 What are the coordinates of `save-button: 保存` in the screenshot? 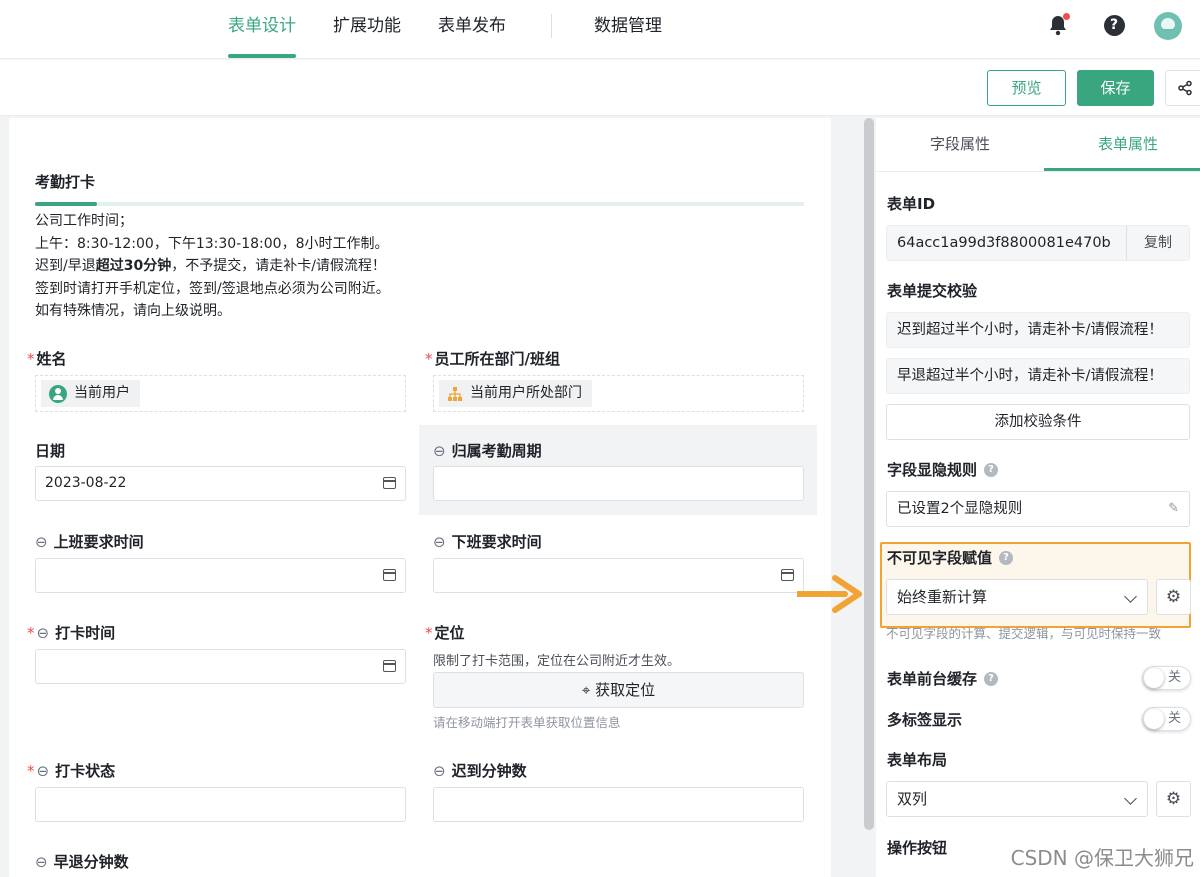 It's located at (1115, 88).